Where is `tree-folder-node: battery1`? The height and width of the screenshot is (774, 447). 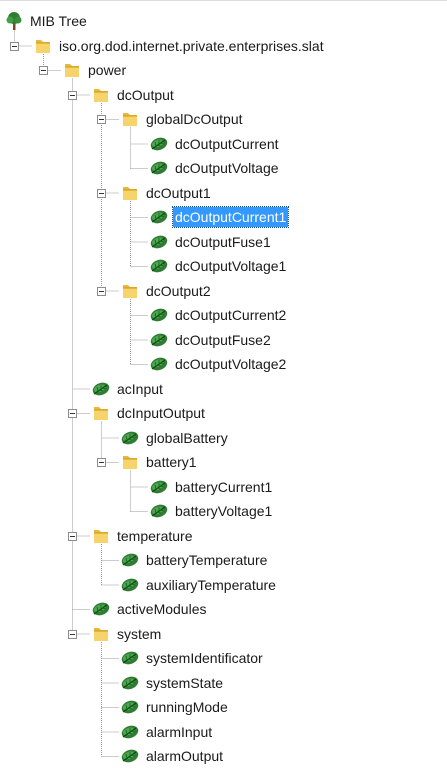 tree-folder-node: battery1 is located at coordinates (159, 462).